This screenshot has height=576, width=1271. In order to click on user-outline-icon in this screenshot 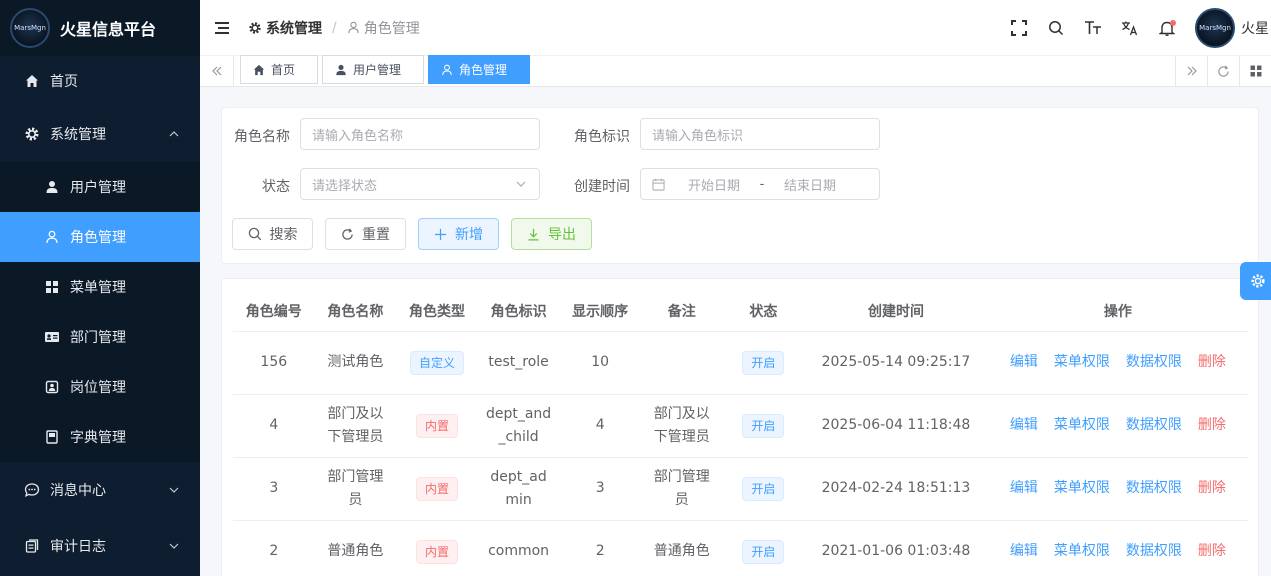, I will do `click(52, 237)`.